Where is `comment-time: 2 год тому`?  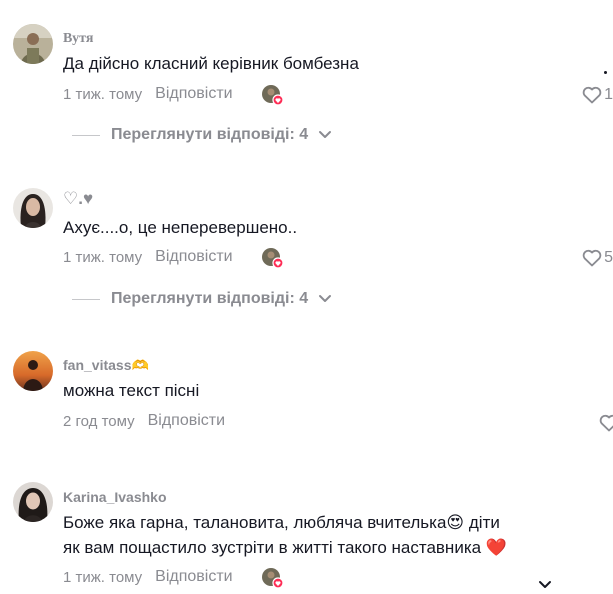 comment-time: 2 год тому is located at coordinates (99, 421).